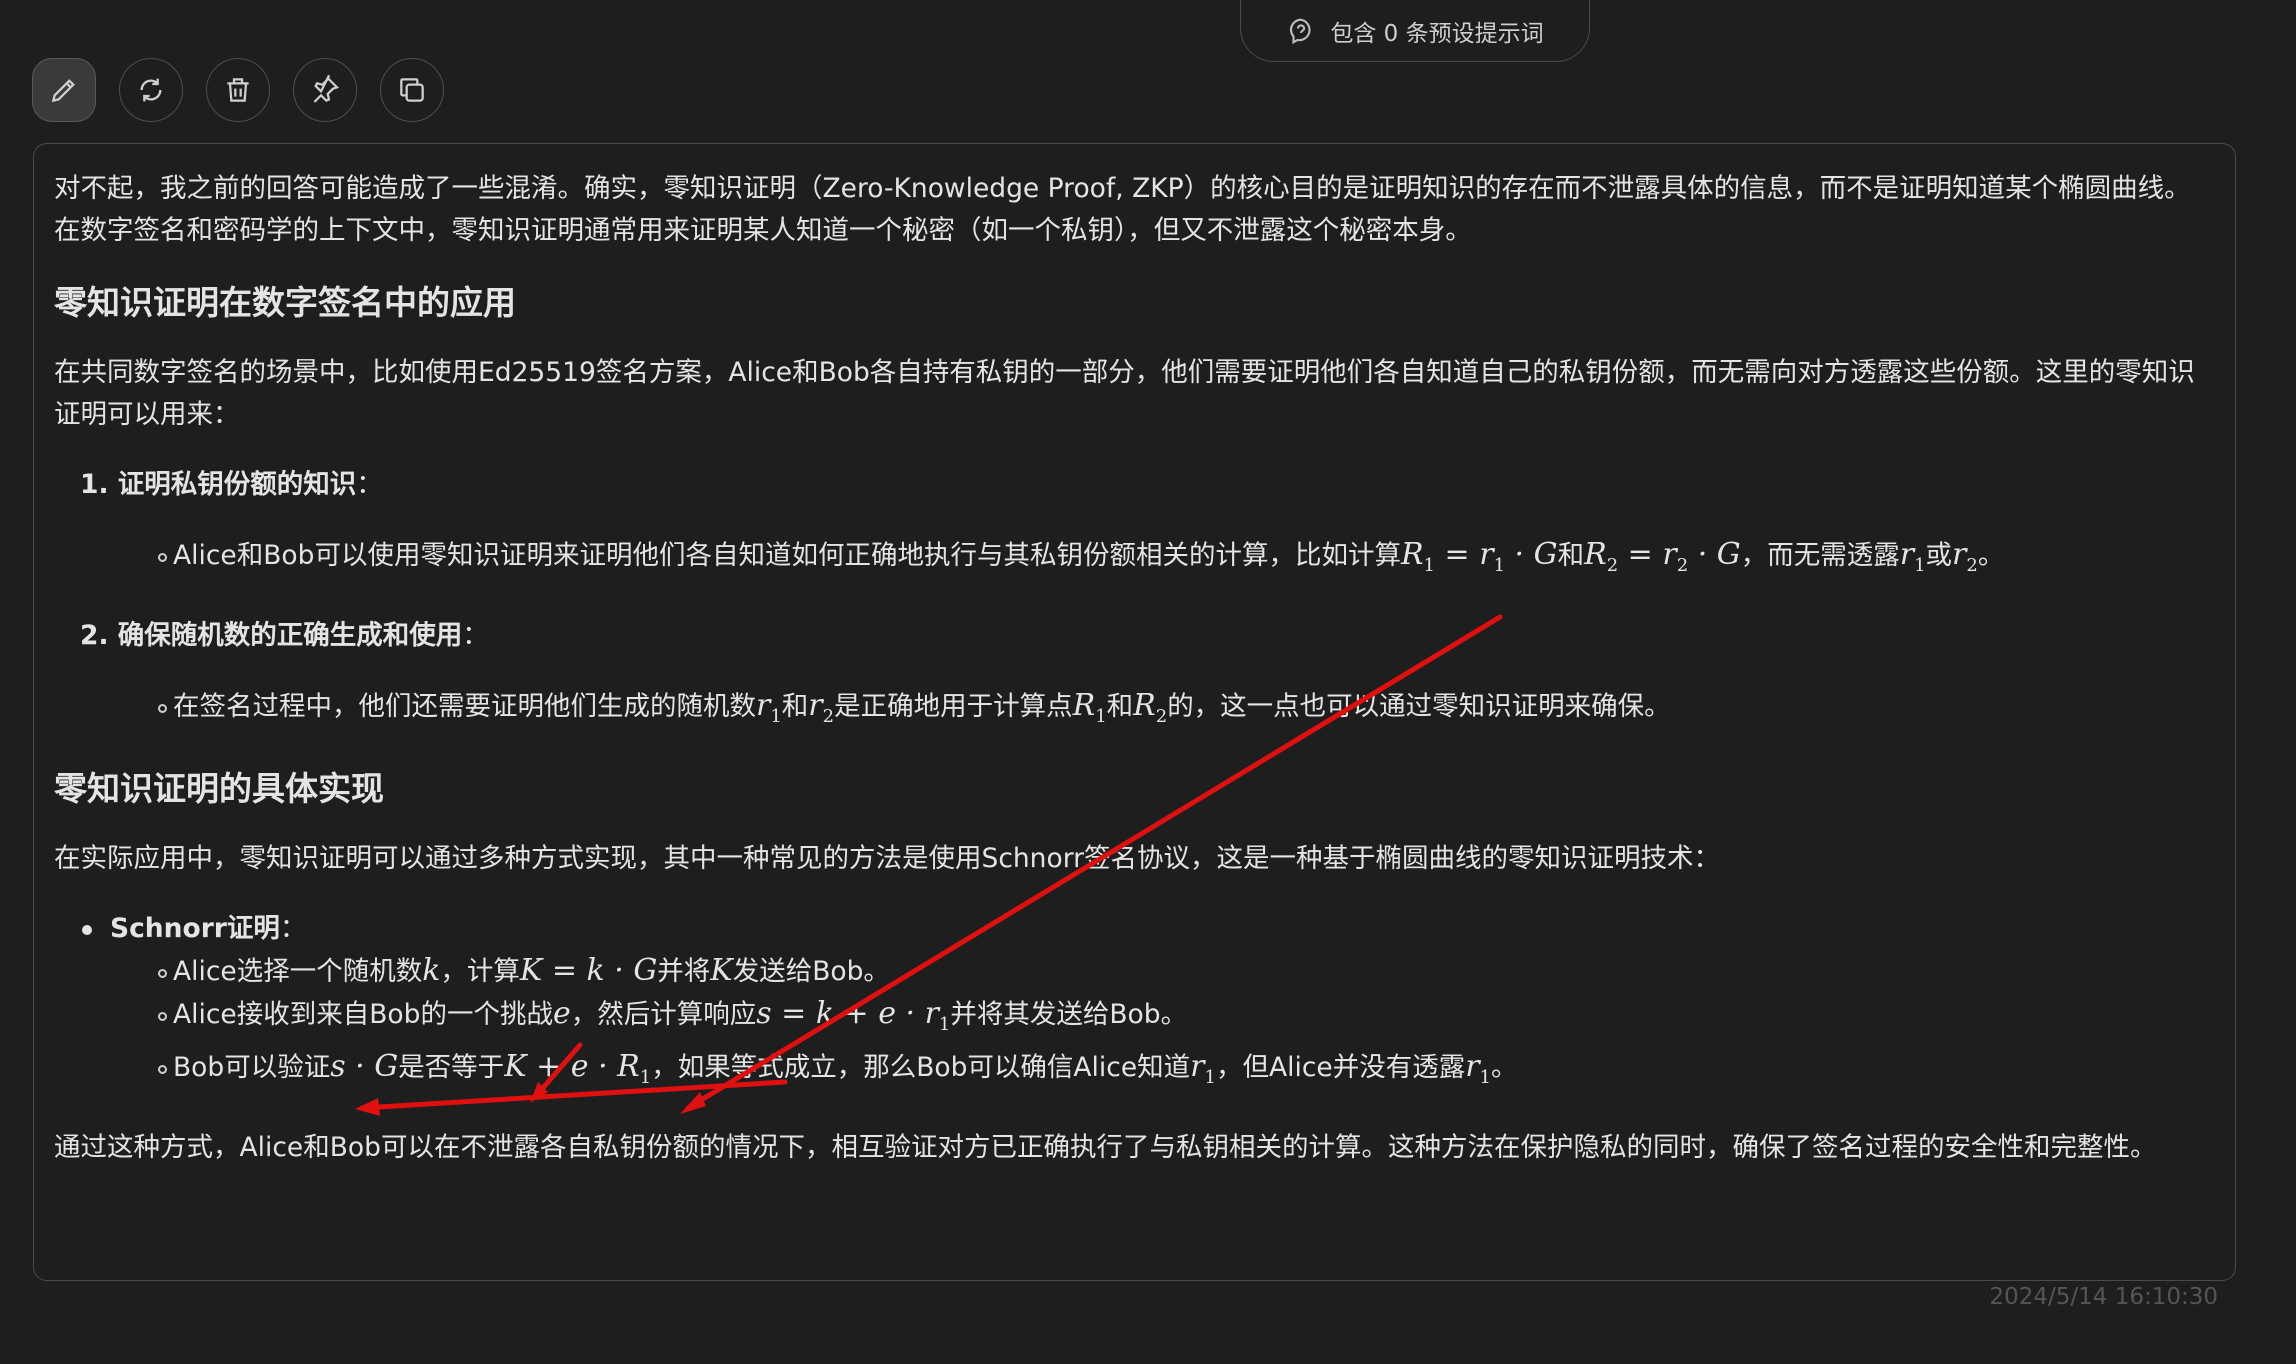 The width and height of the screenshot is (2296, 1364). I want to click on schnorr-bullet: Schnorr证明：, so click(1134, 929).